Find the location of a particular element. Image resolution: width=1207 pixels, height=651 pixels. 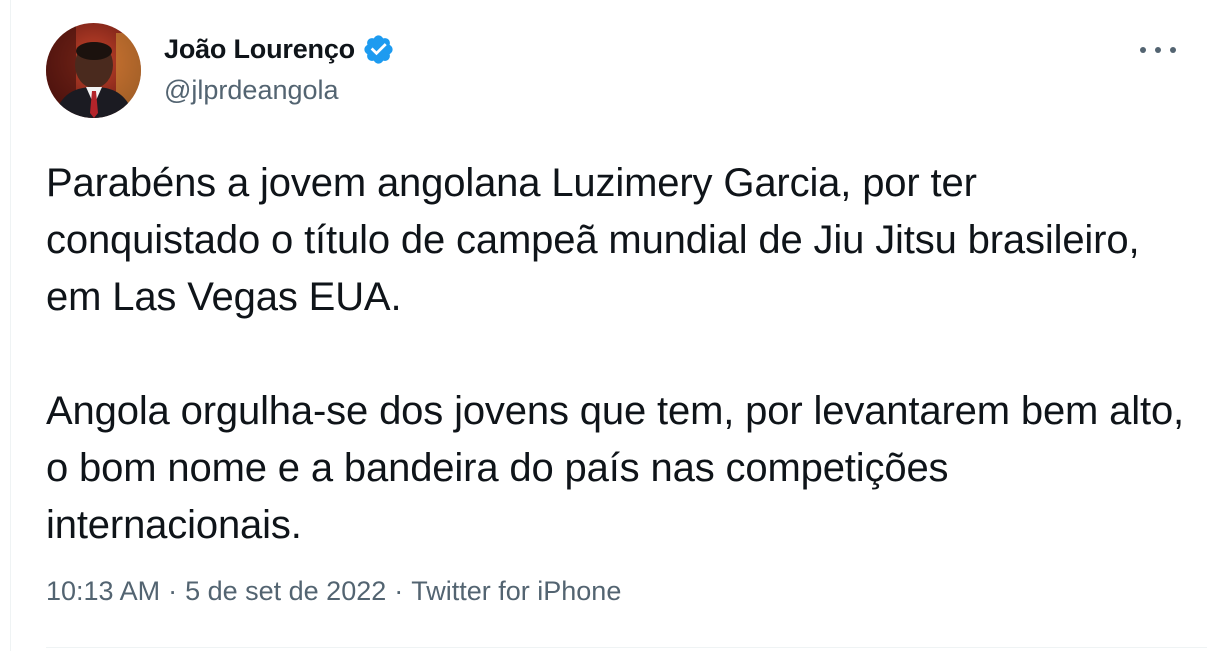

tweet-date: 5 de set de 2022 is located at coordinates (285, 591).